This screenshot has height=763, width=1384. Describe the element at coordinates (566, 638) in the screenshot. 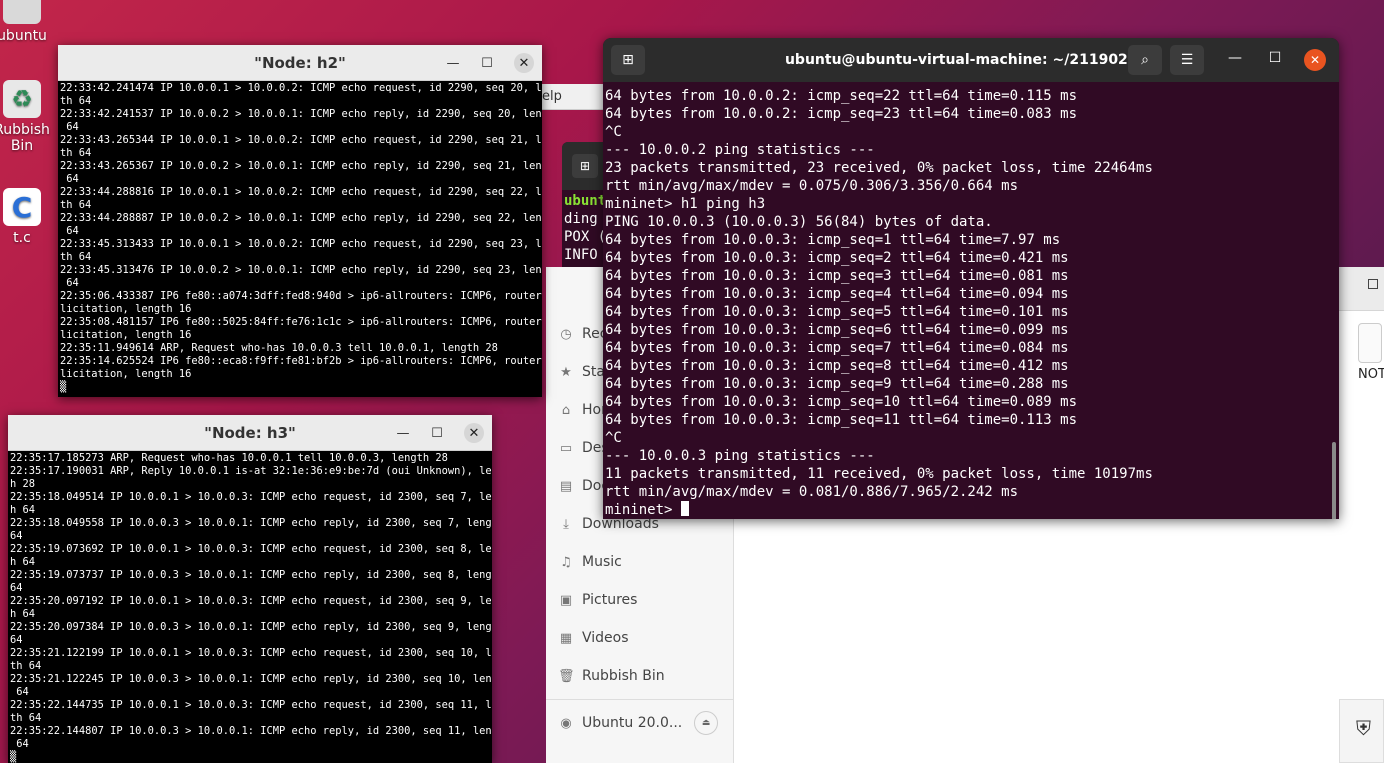

I see `video-icon: ▦` at that location.